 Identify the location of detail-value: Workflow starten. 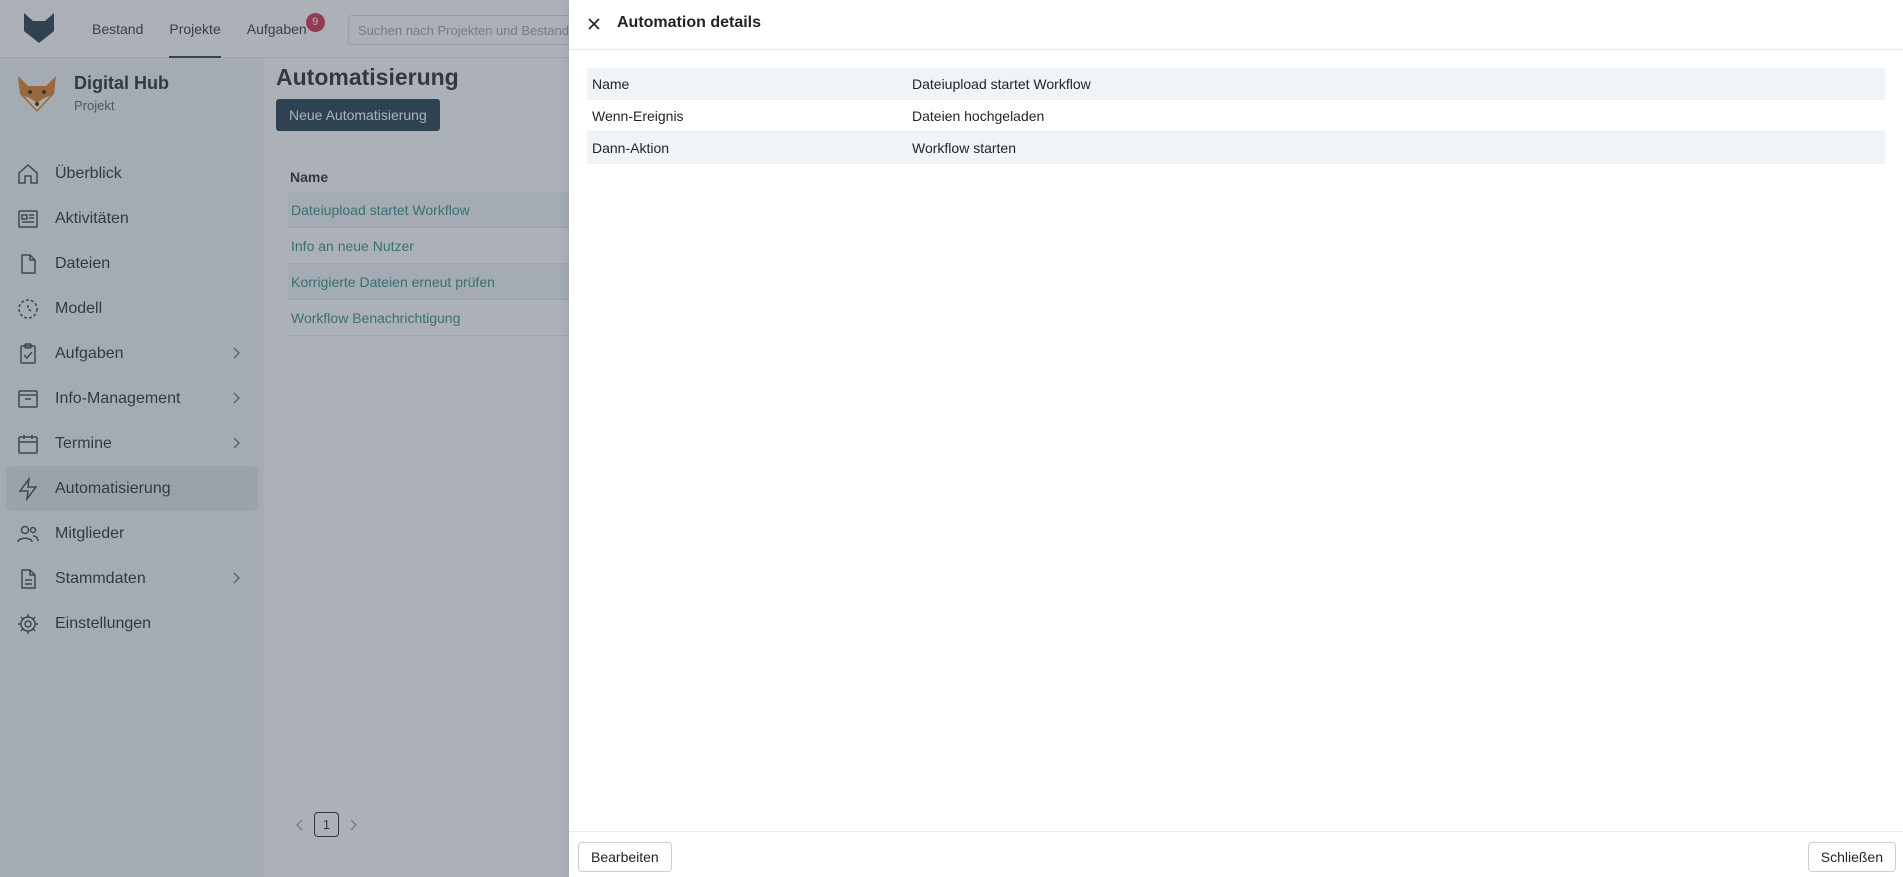
(964, 147).